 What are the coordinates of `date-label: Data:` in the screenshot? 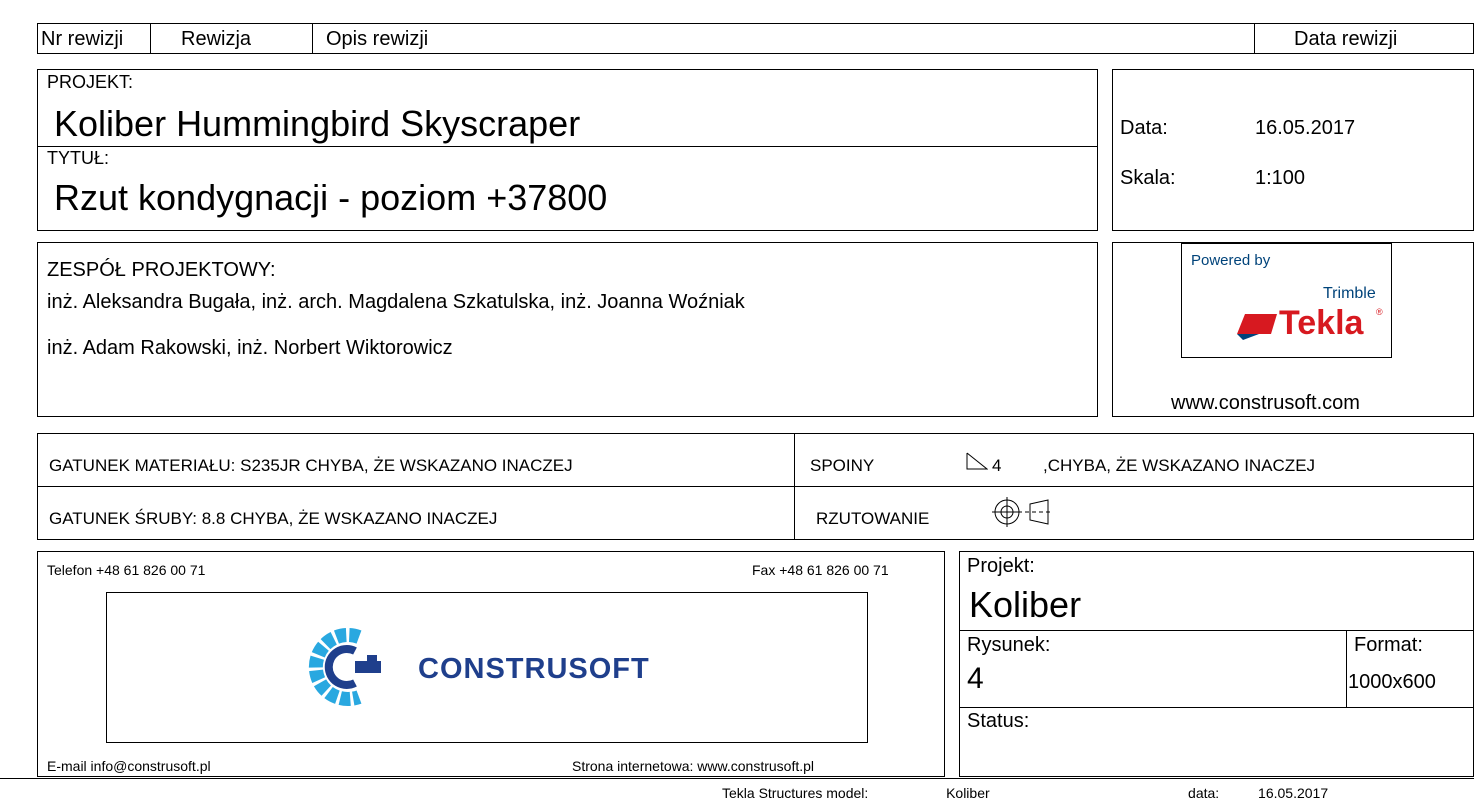 It's located at (1144, 128).